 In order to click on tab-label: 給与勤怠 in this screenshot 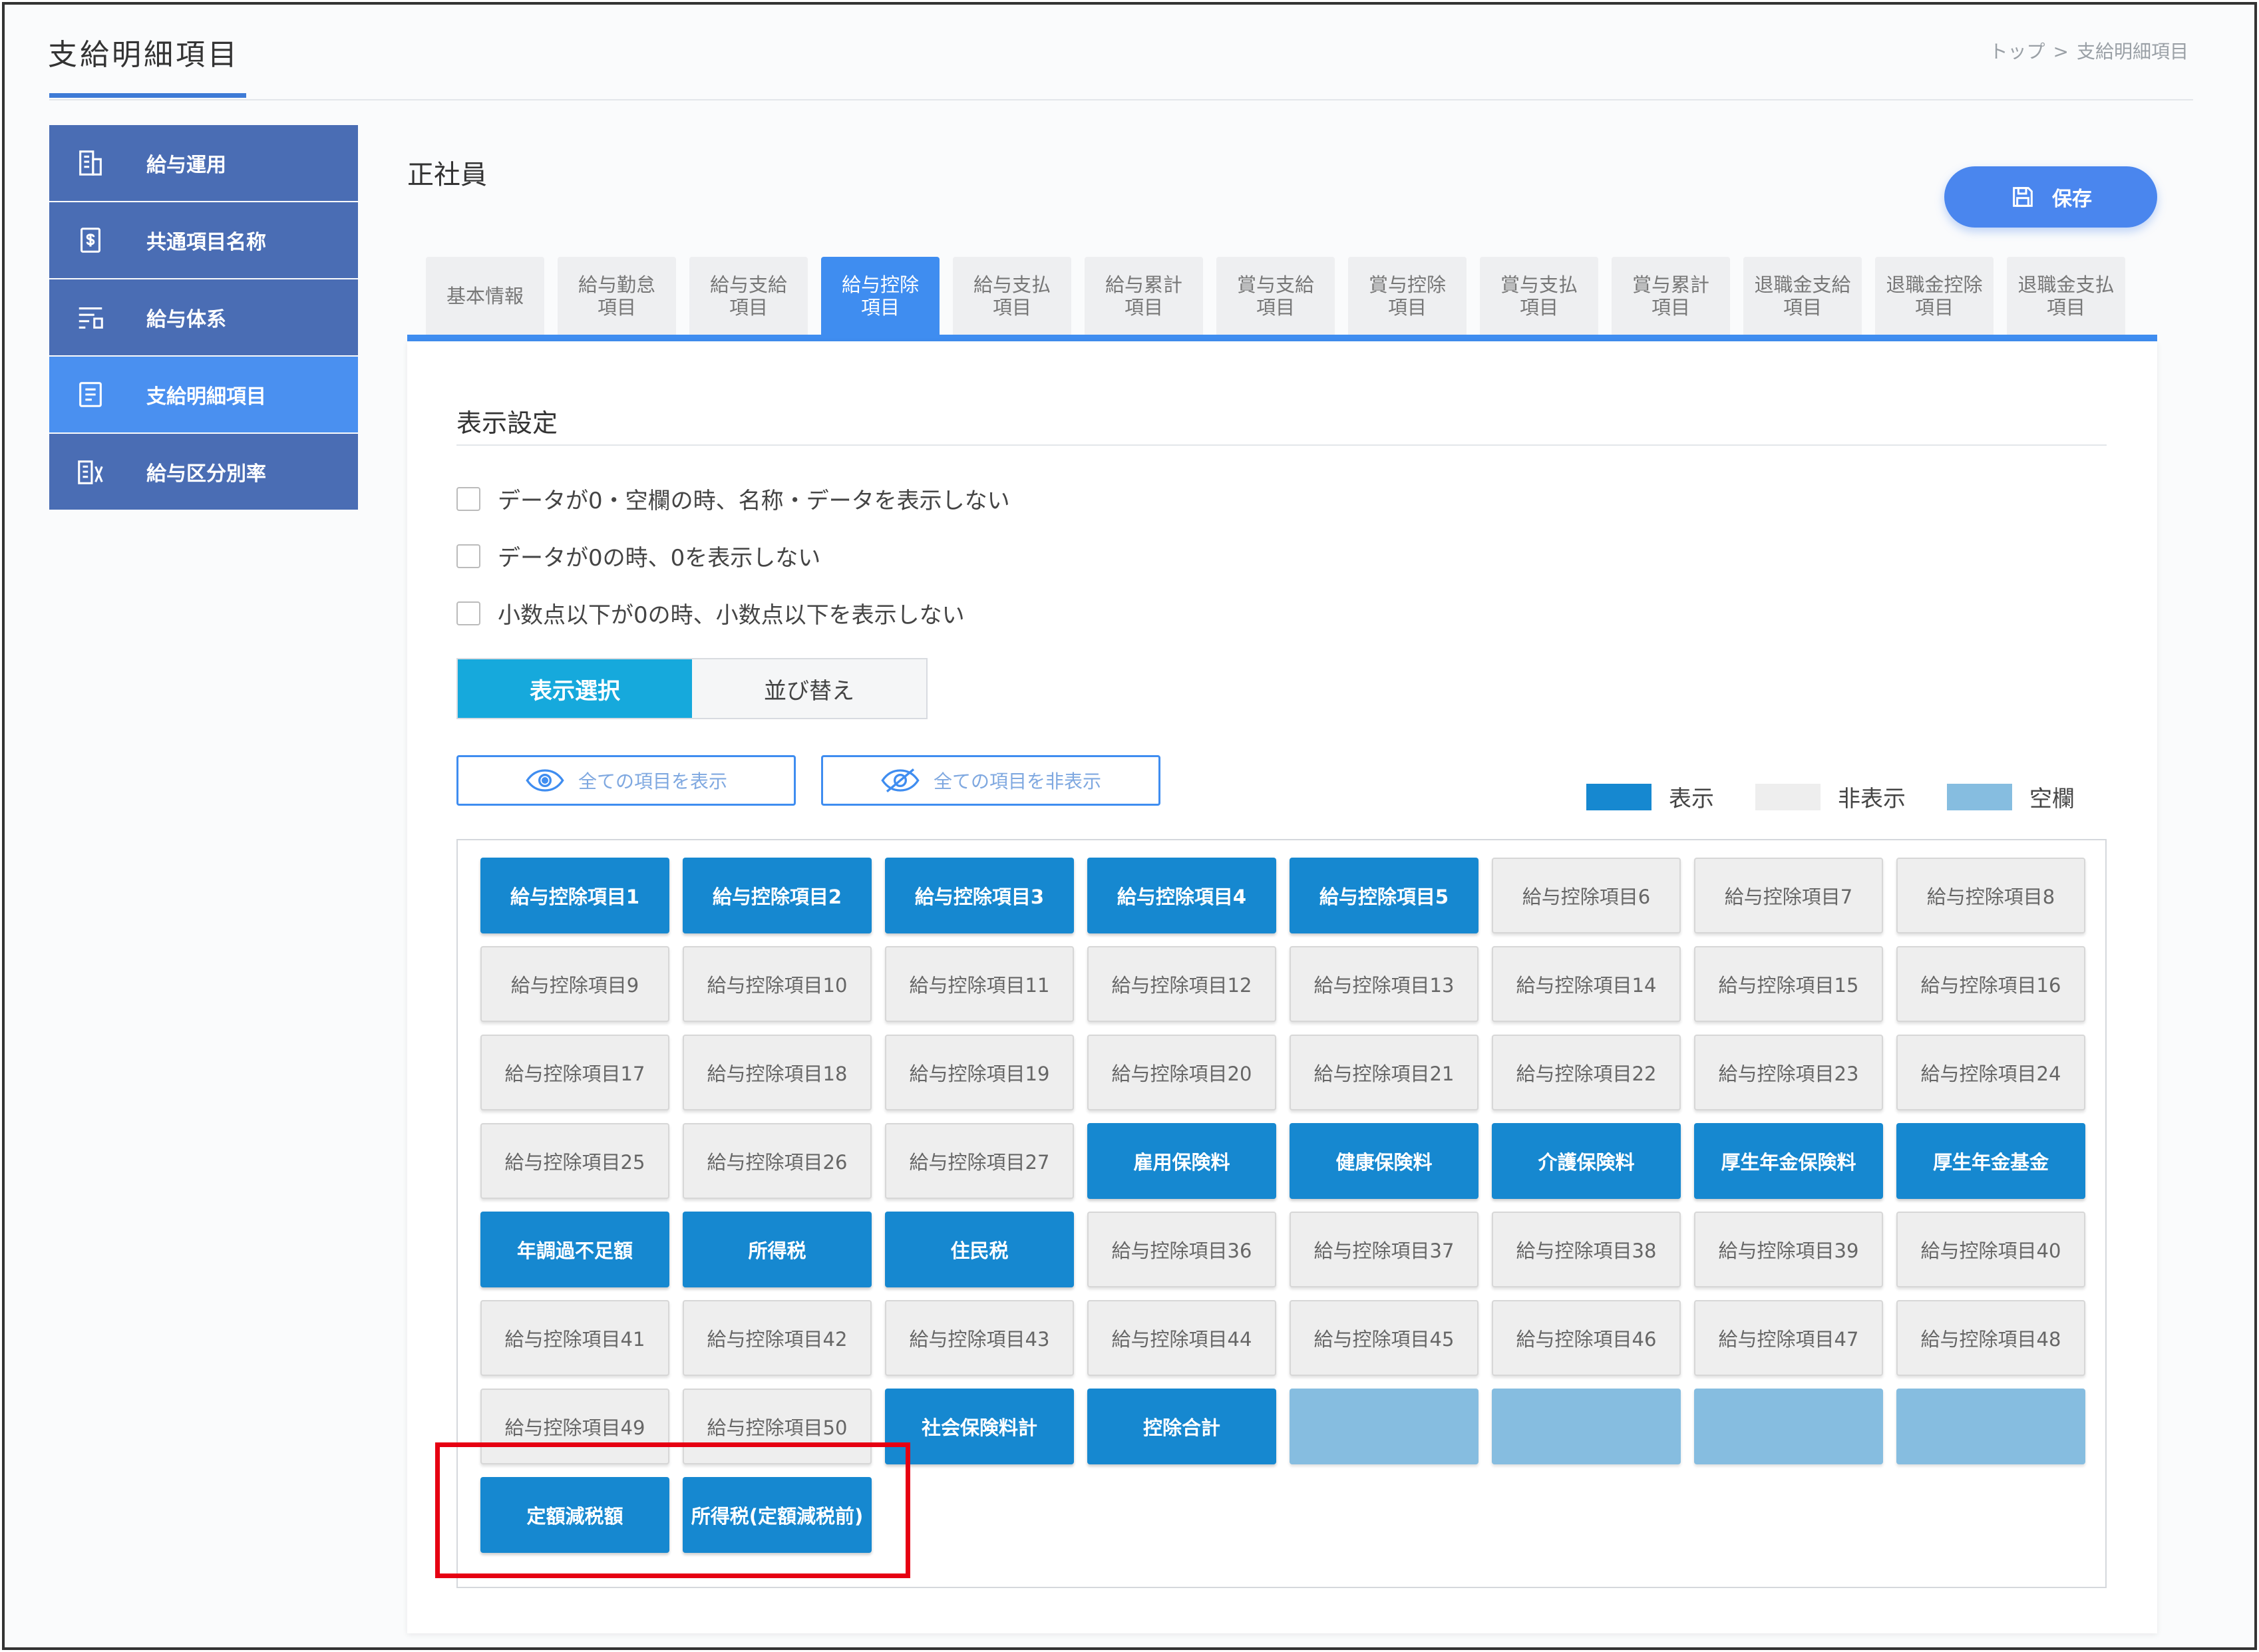, I will do `click(616, 284)`.